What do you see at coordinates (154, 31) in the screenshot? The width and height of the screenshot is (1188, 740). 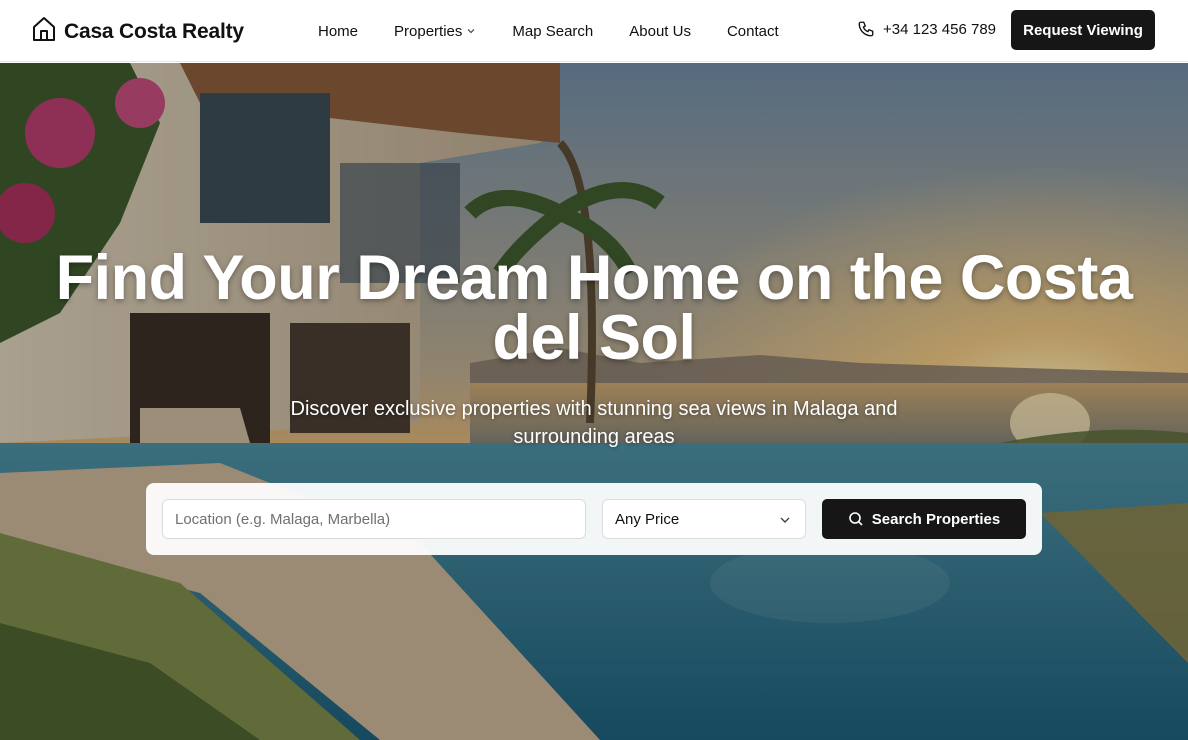 I see `brand-name: Casa Costa Realty` at bounding box center [154, 31].